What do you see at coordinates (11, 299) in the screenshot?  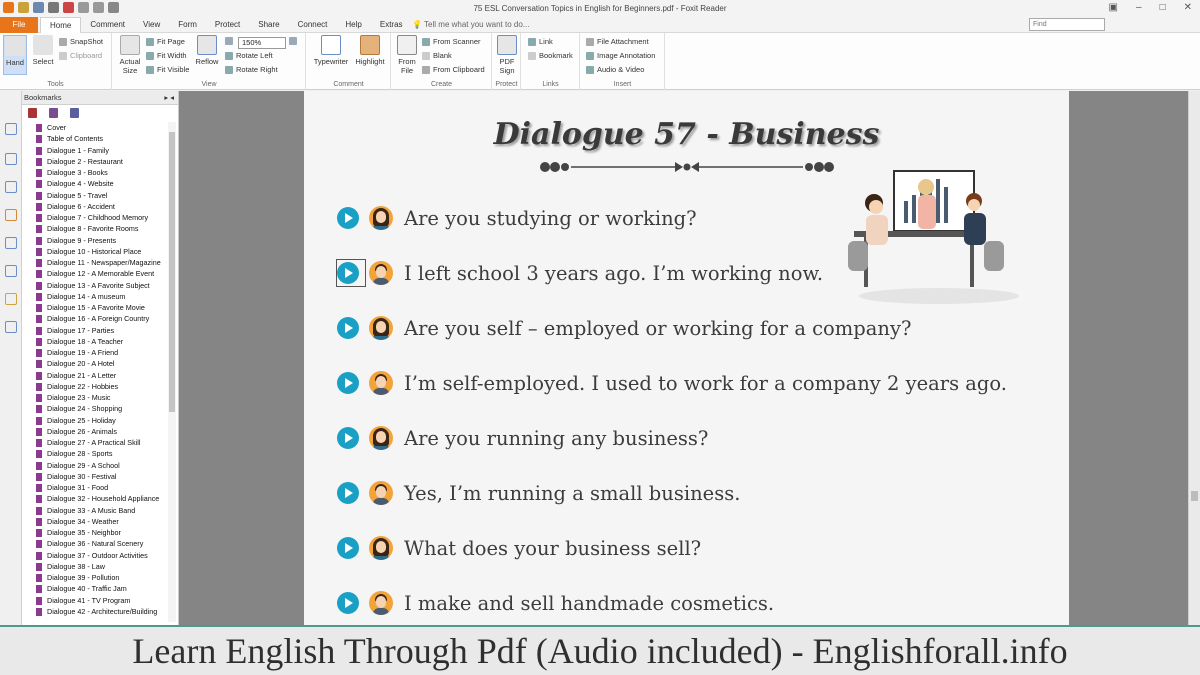 I see `lock-icon` at bounding box center [11, 299].